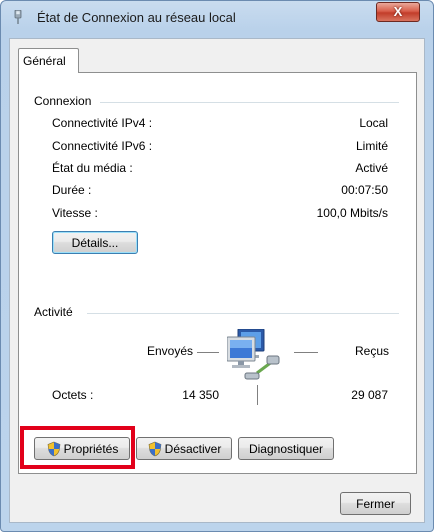  I want to click on diagnose-button: Diagnostiquer, so click(286, 448).